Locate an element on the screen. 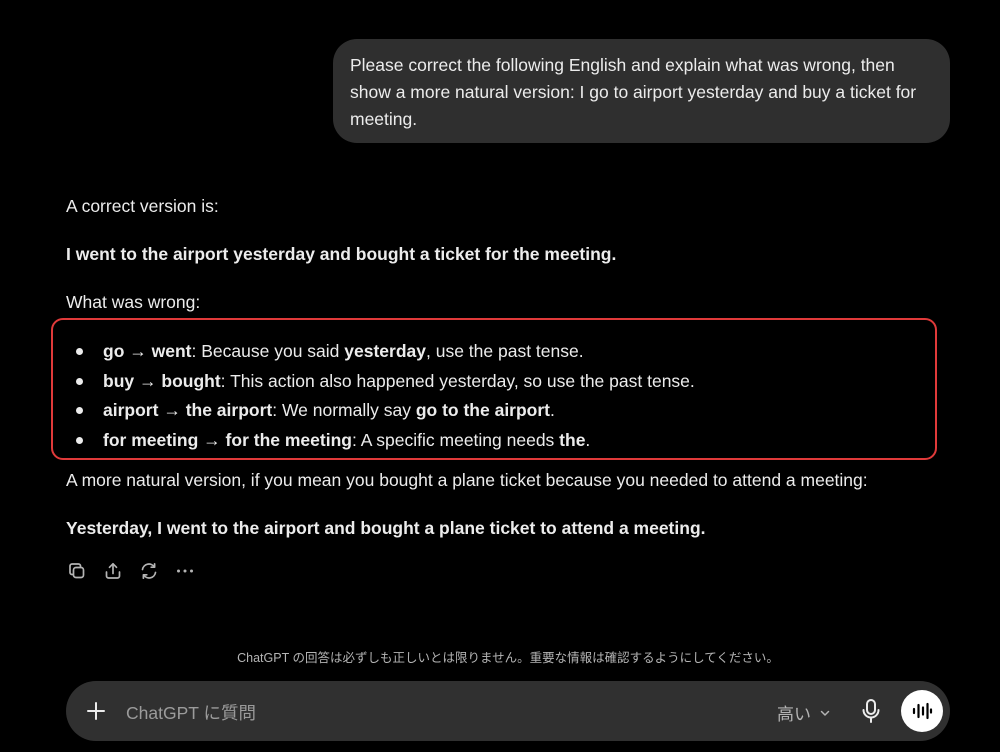 The width and height of the screenshot is (1000, 752). plus-icon is located at coordinates (96, 711).